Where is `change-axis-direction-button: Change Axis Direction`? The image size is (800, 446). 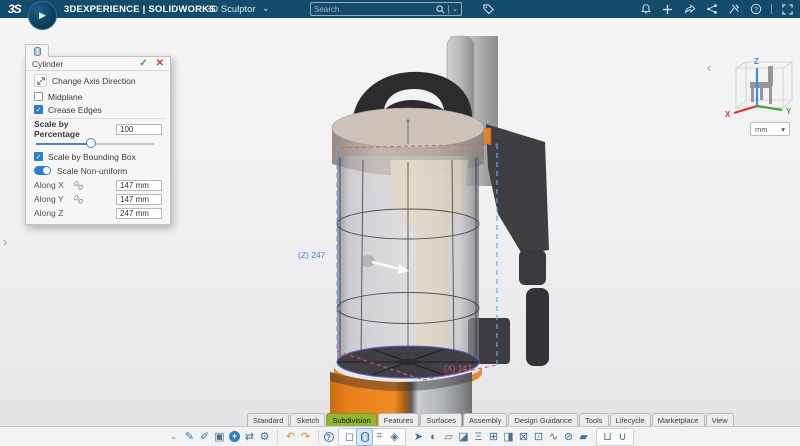 change-axis-direction-button: Change Axis Direction is located at coordinates (85, 80).